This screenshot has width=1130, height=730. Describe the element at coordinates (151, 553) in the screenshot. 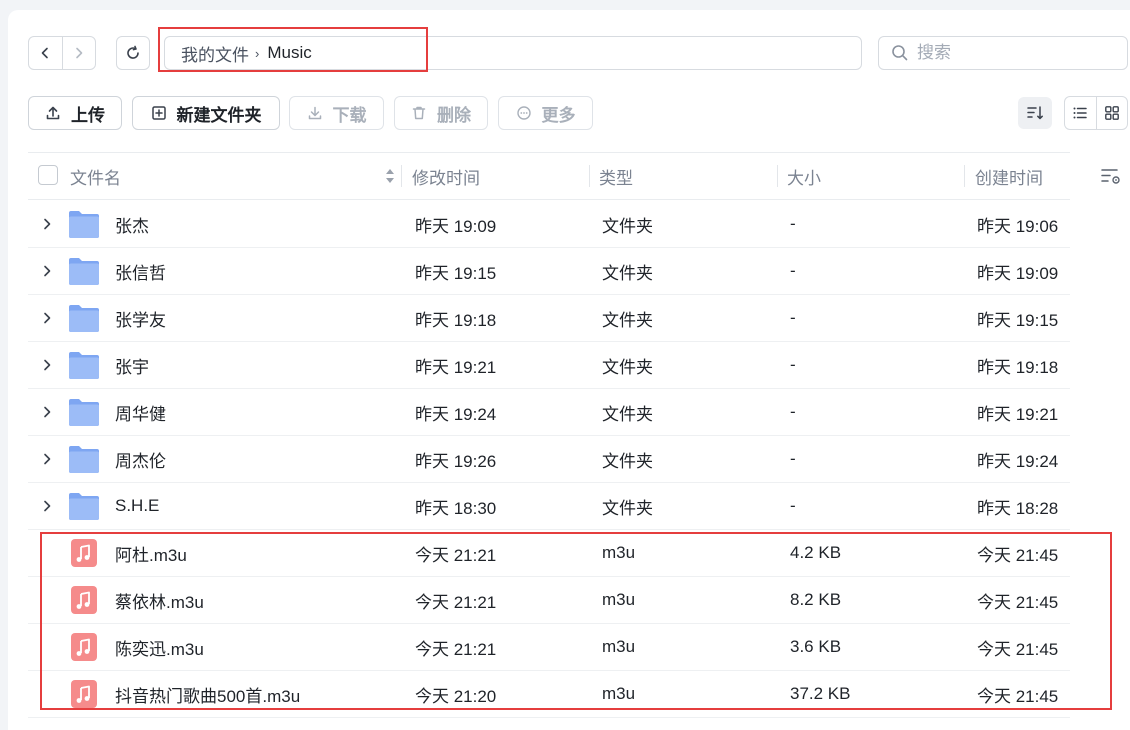

I see `file-name: 阿杜.m3u` at that location.